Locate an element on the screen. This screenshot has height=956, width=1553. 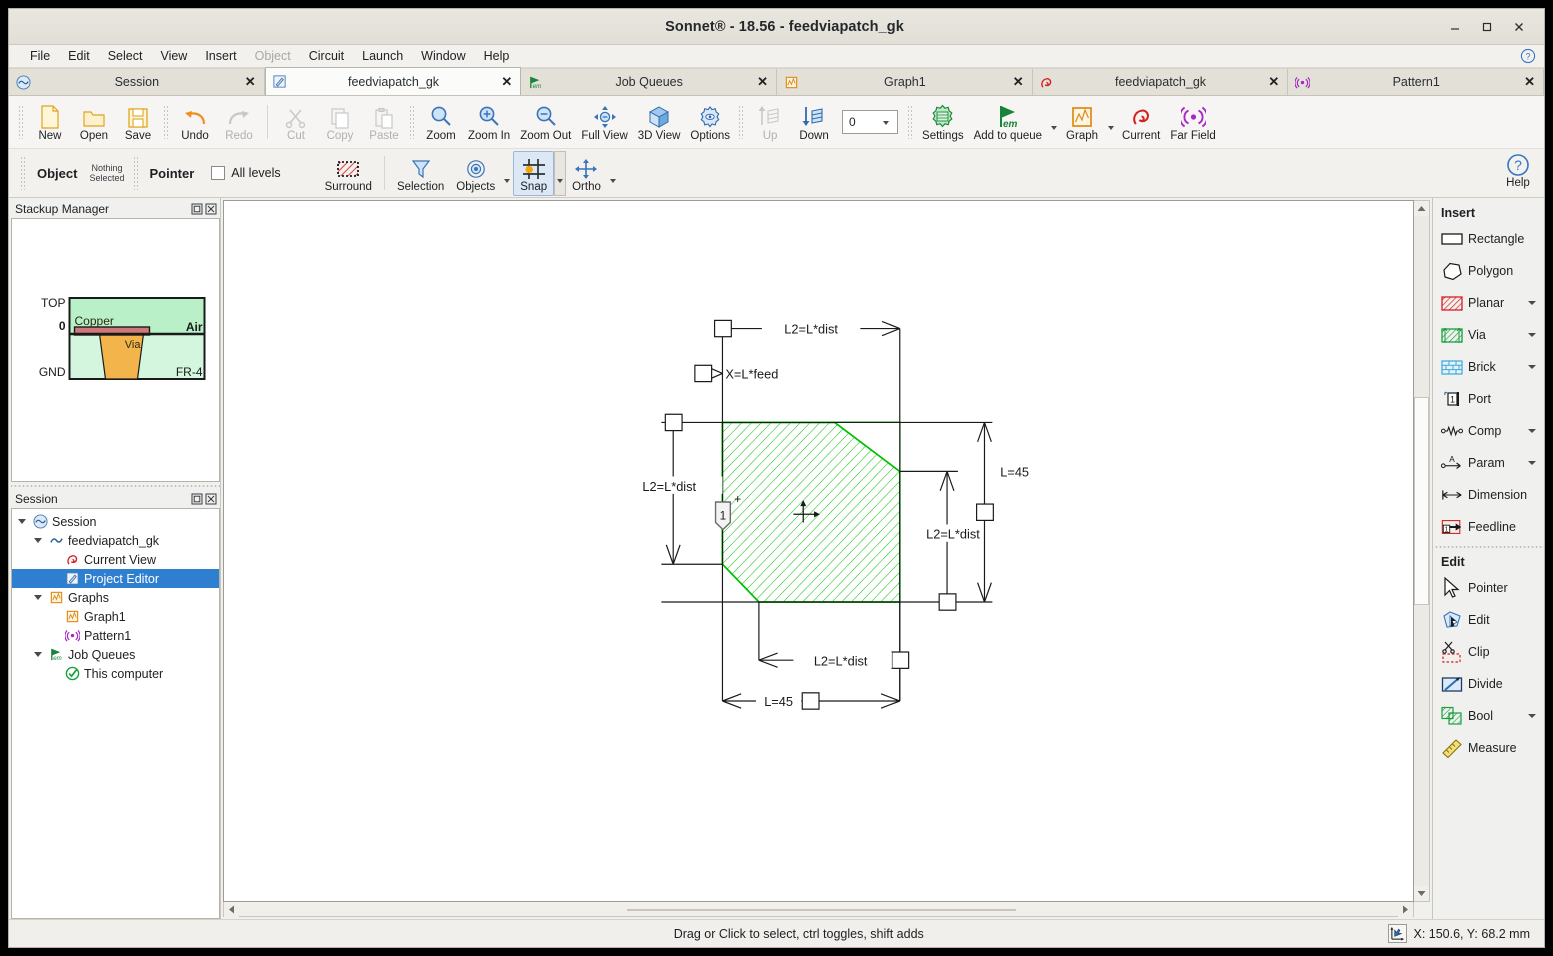
edit-edit: Edit is located at coordinates (1488, 620).